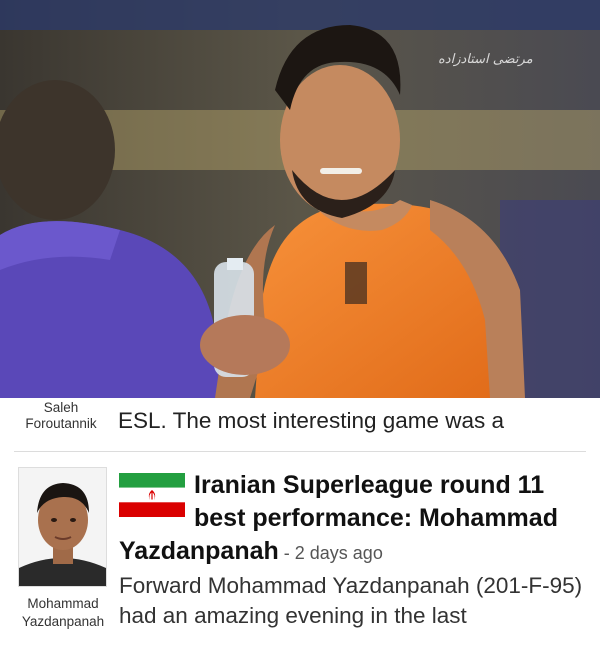 The height and width of the screenshot is (659, 600). What do you see at coordinates (485, 59) in the screenshot?
I see `photo-watermark: مرتضی استادزاده` at bounding box center [485, 59].